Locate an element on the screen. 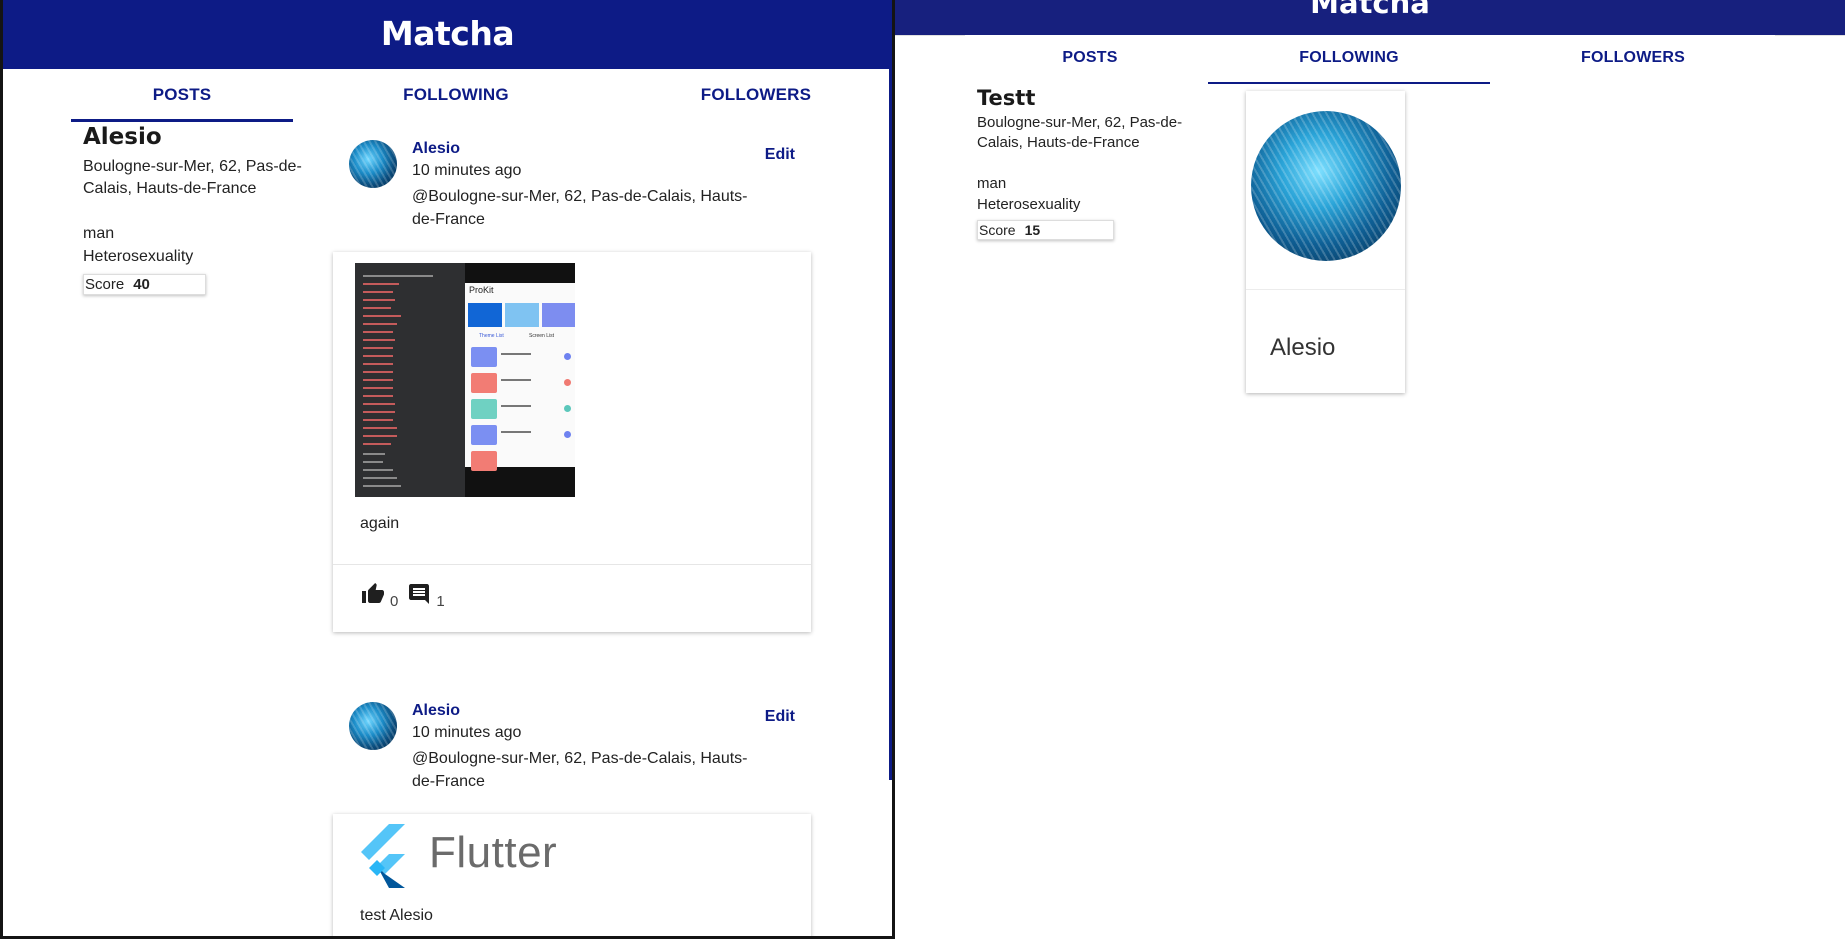  score-badge: Score 40 is located at coordinates (144, 284).